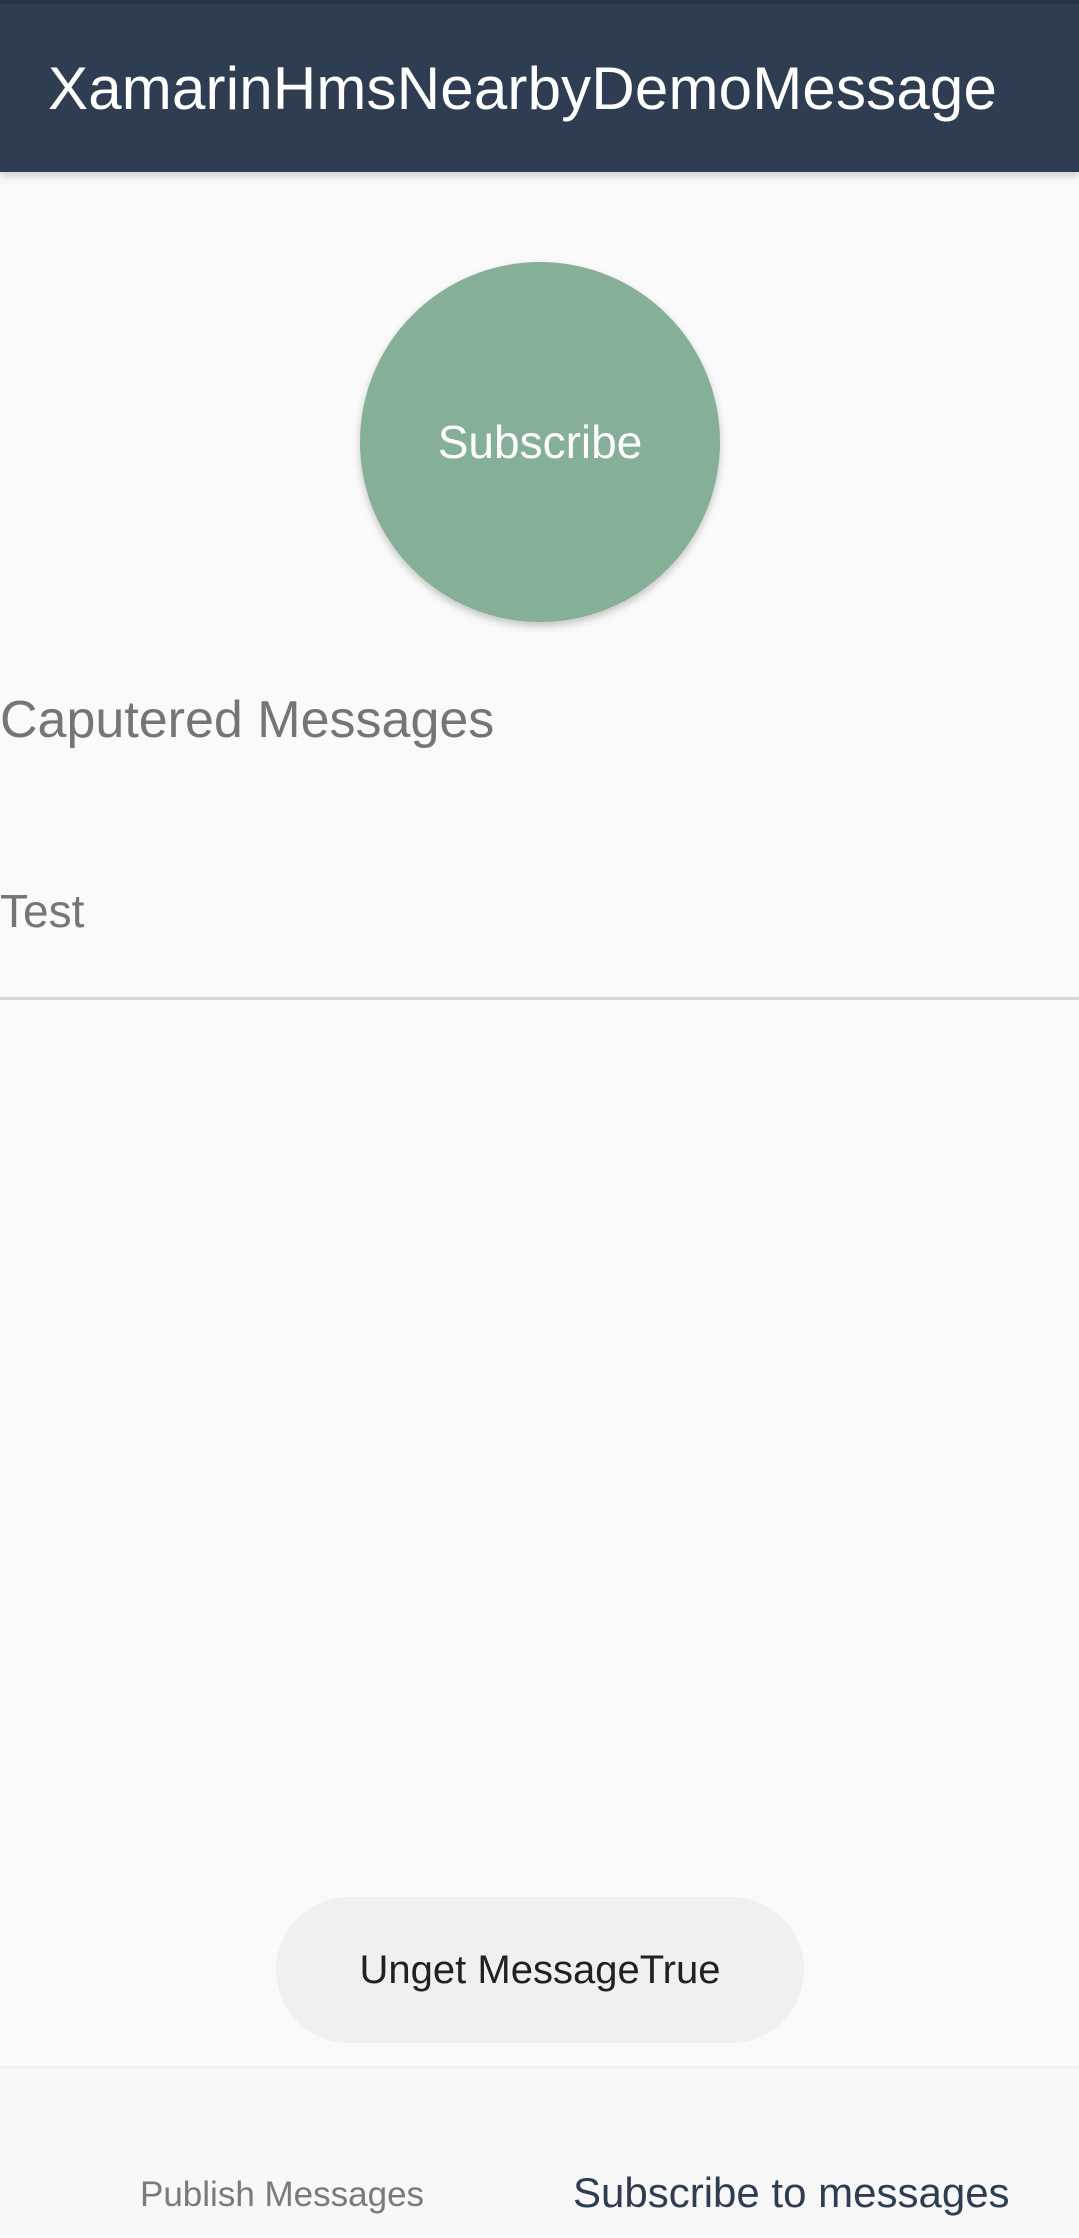  I want to click on message-list: Test, so click(539, 925).